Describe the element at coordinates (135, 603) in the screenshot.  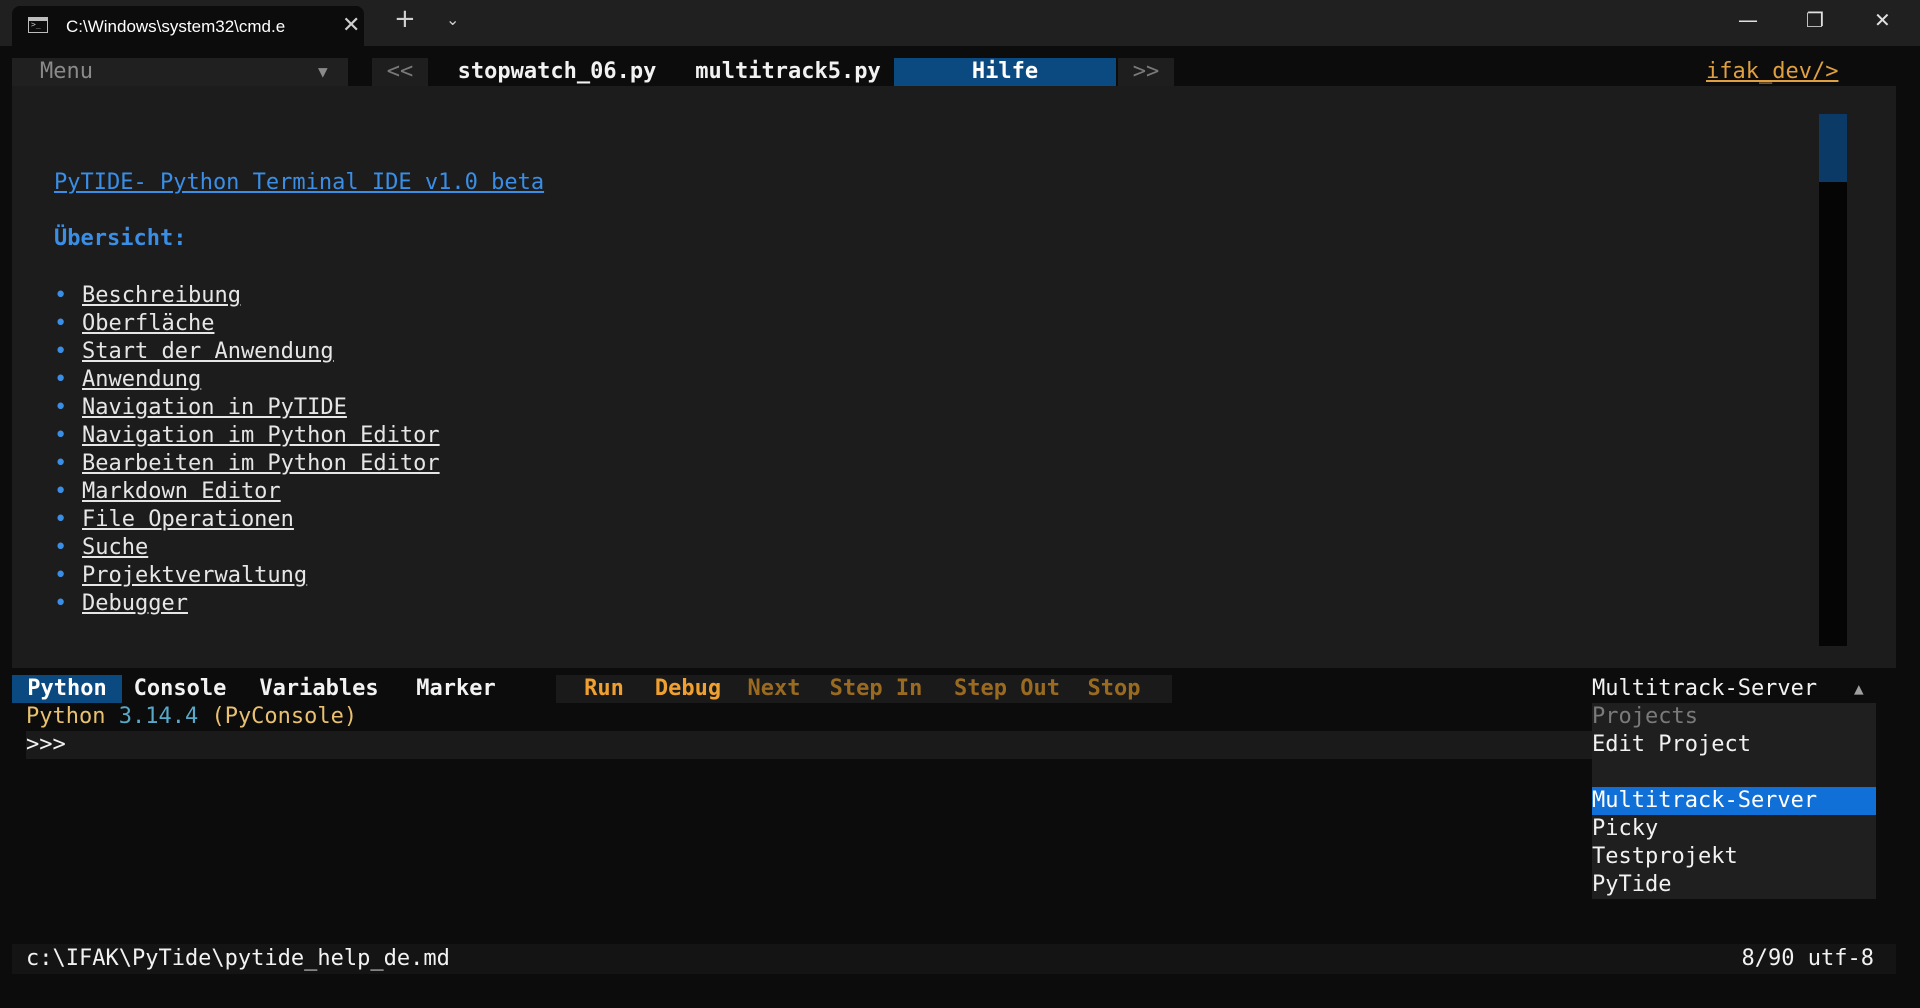
I see `toc-link: Debugger` at that location.